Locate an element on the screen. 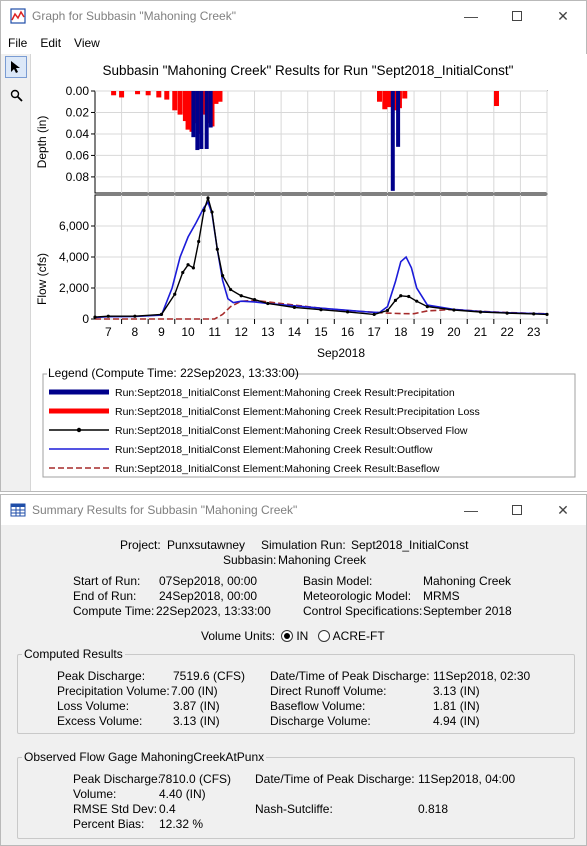 This screenshot has width=587, height=846. obs-peak-time-value: 11Sep2018, 04:00 is located at coordinates (467, 779).